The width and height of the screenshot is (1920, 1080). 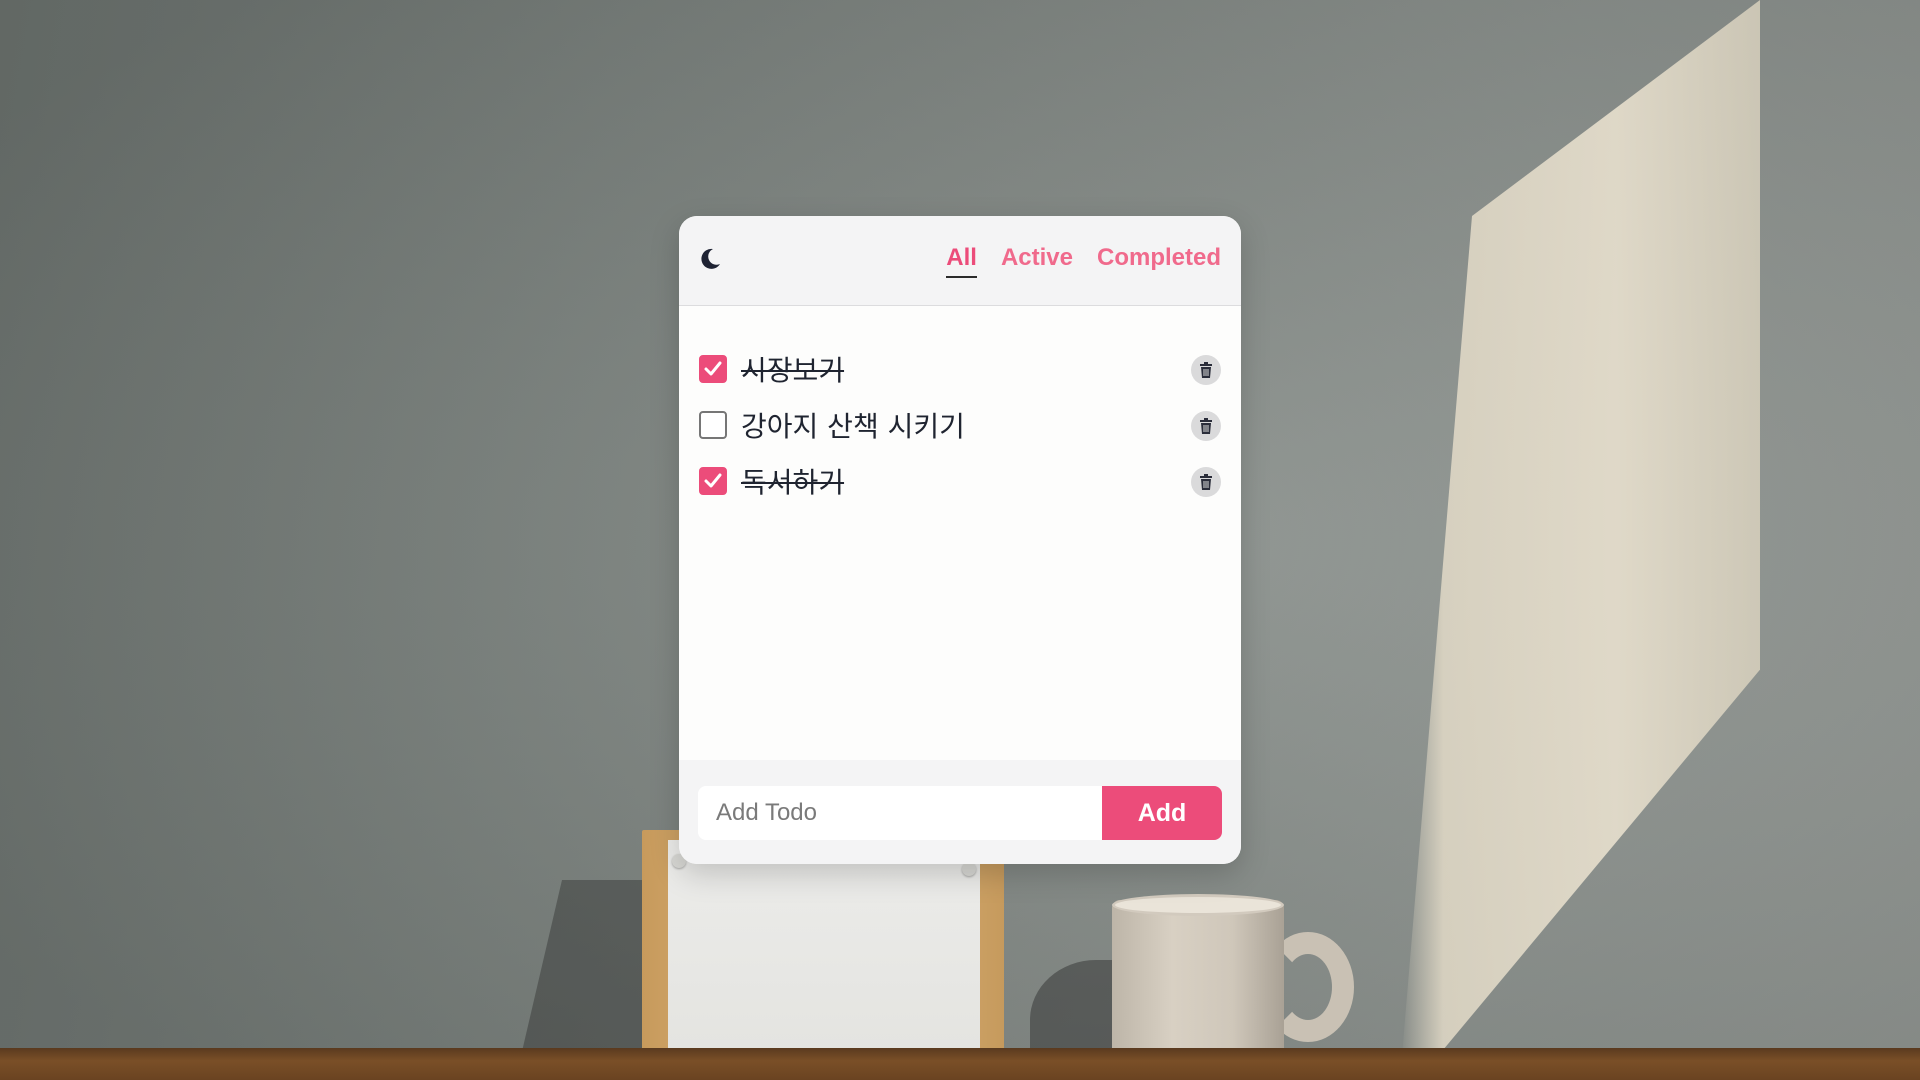 What do you see at coordinates (969, 869) in the screenshot?
I see `frame-pin` at bounding box center [969, 869].